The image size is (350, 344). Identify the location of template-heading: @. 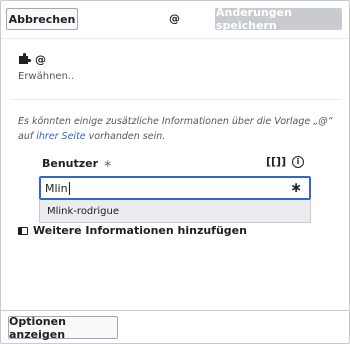
(32, 59).